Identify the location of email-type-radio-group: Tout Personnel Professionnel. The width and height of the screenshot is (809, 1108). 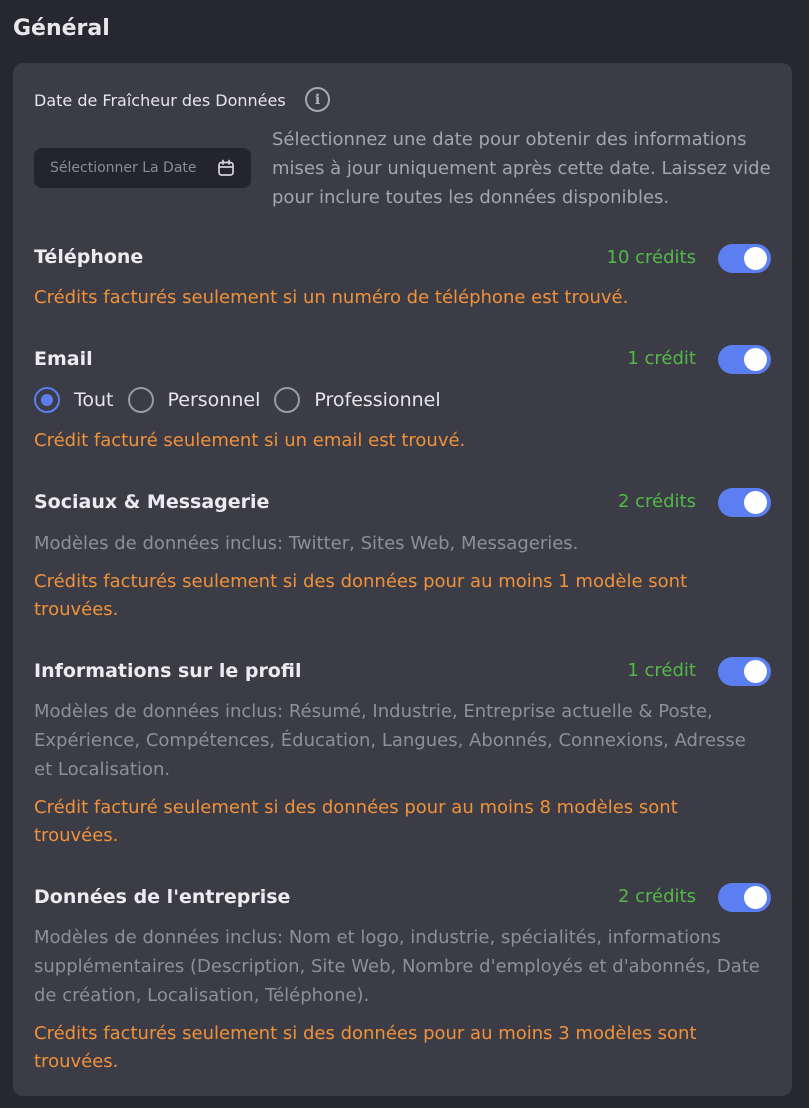
(244, 400).